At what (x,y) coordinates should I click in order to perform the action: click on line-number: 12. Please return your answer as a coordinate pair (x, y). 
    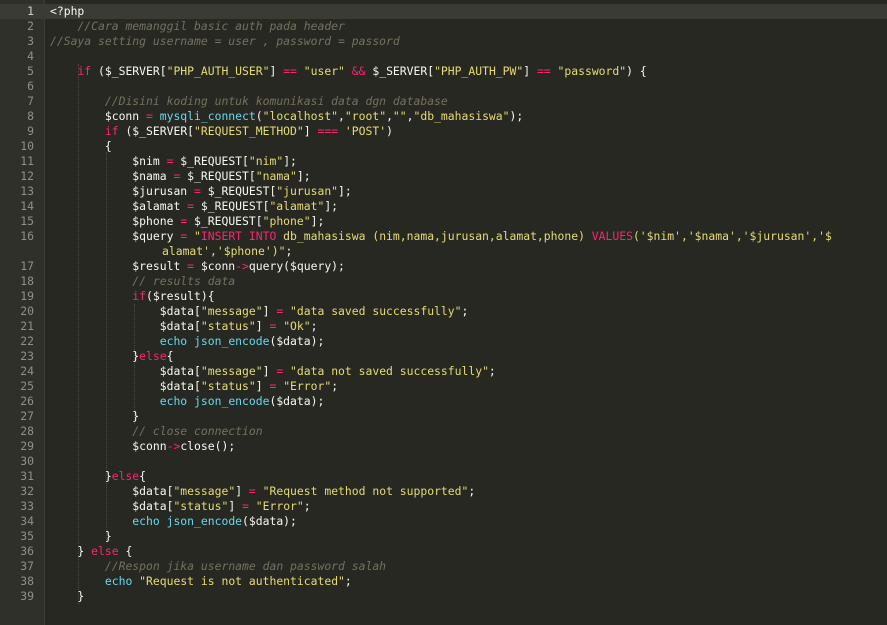
    Looking at the image, I should click on (27, 176).